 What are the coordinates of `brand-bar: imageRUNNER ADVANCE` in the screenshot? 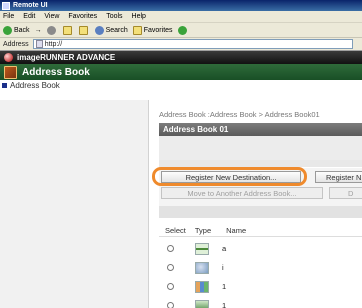 It's located at (181, 57).